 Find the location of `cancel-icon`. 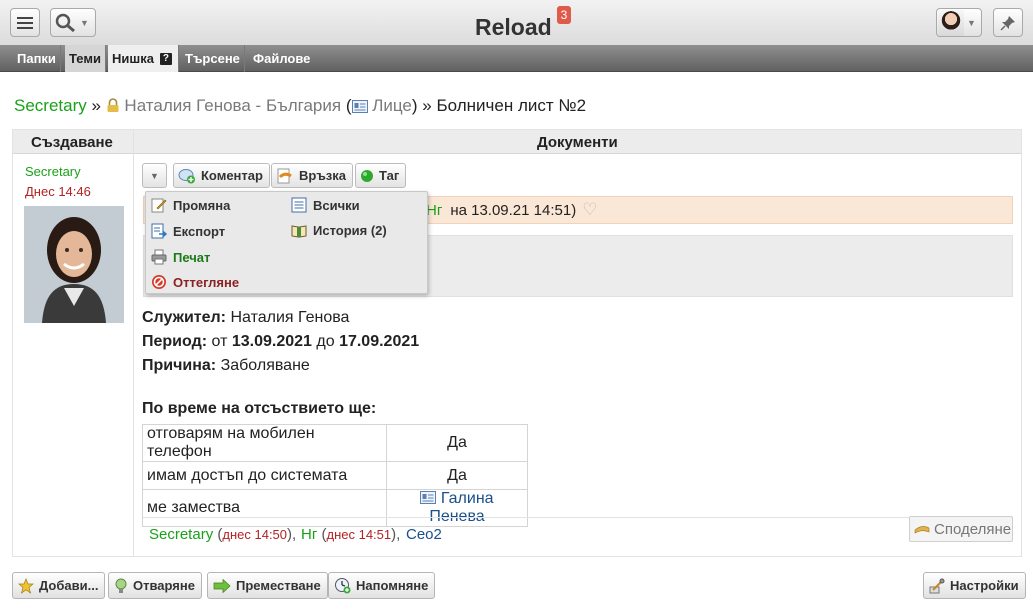

cancel-icon is located at coordinates (159, 282).